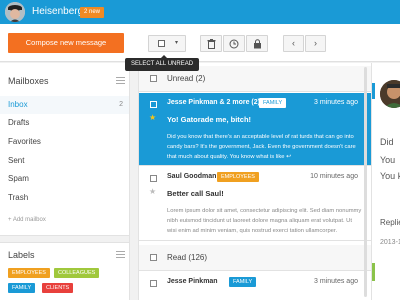  What do you see at coordinates (238, 177) in the screenshot?
I see `message-tag: EMPLOYEES` at bounding box center [238, 177].